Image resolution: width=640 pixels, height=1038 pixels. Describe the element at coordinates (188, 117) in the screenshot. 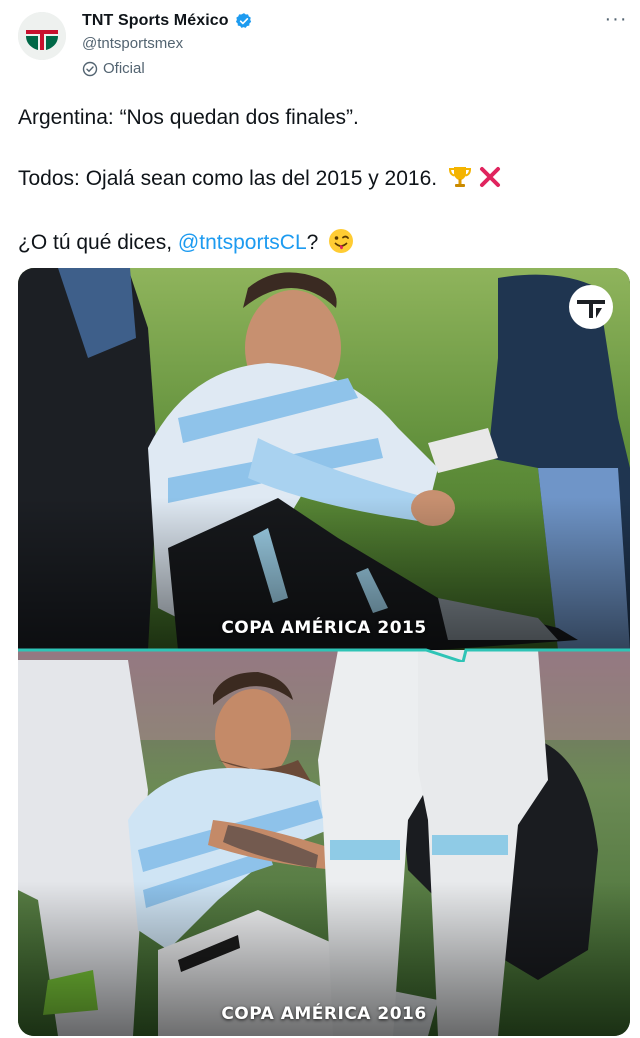

I see `tweet-line-1: Argentina: “Nos quedan dos finales”.` at that location.